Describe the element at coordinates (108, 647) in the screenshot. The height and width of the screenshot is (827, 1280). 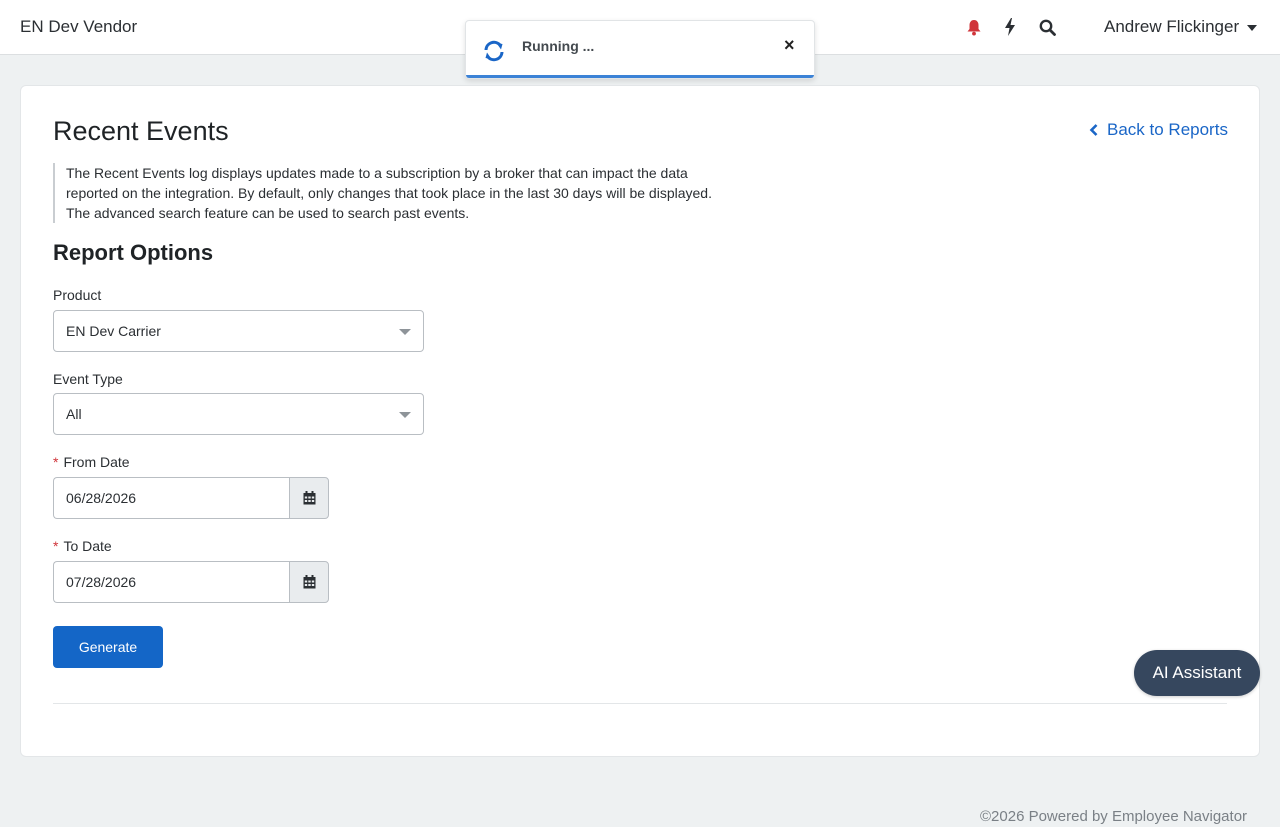
I see `generate-button: Generate` at that location.